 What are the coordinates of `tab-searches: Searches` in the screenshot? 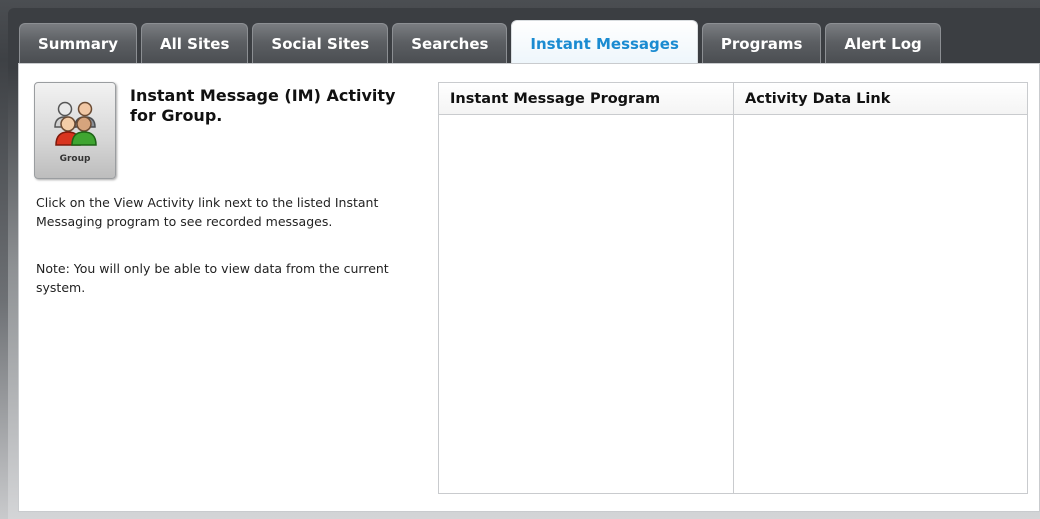 It's located at (450, 43).